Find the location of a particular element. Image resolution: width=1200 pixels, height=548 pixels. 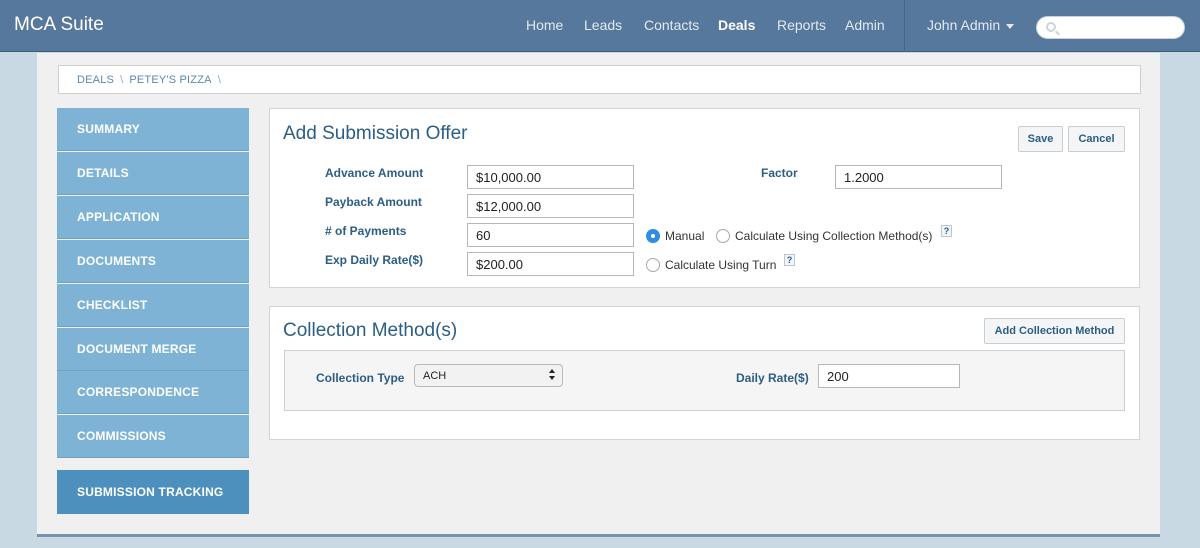

advance-amount-field is located at coordinates (550, 177).